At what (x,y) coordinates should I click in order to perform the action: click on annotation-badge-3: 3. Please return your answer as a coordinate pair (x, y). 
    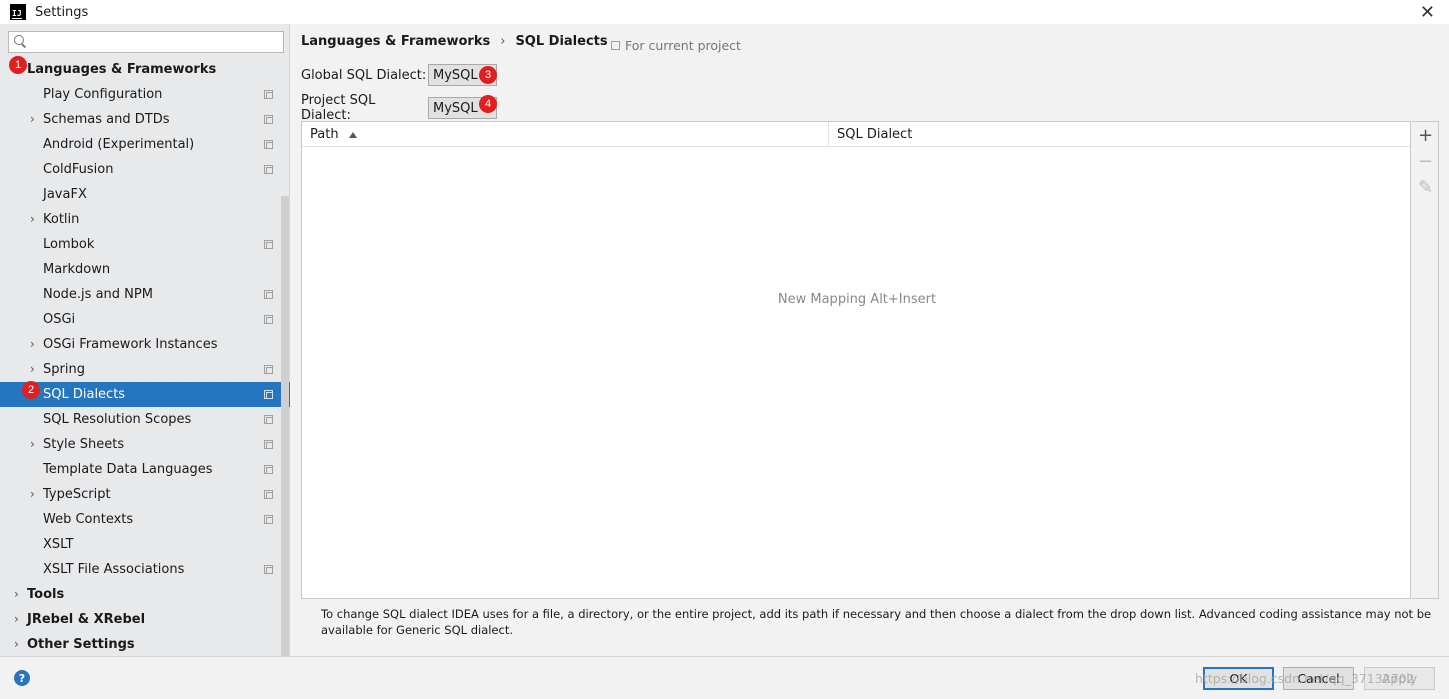
    Looking at the image, I should click on (488, 75).